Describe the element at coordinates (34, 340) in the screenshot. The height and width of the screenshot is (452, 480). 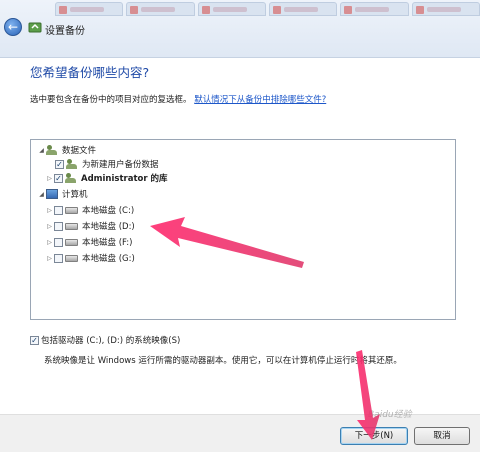
I see `include-system-image-checkbox: ✓` at that location.